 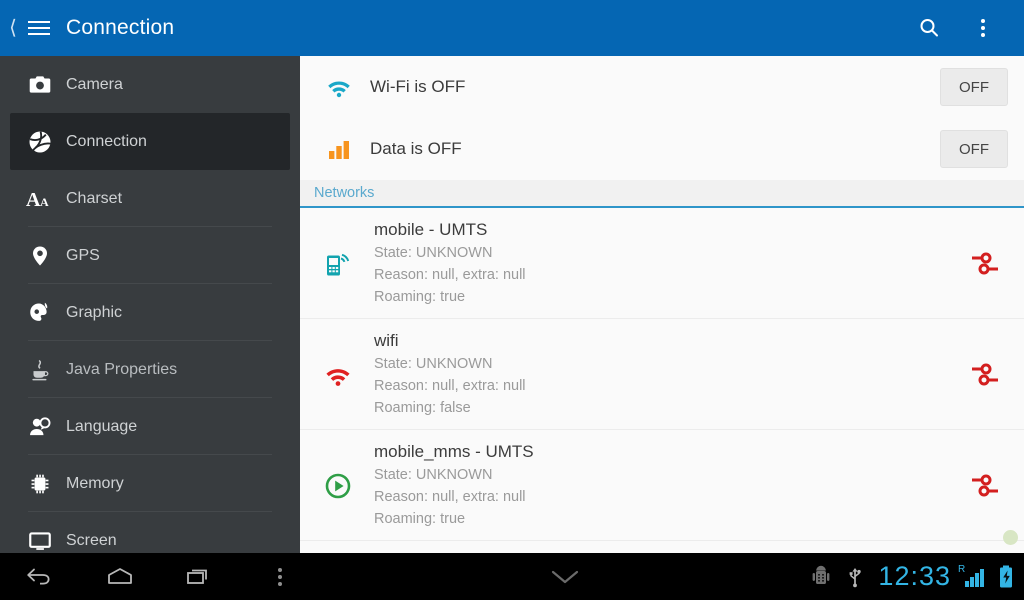 I want to click on sidebar-item-label: Connection, so click(x=106, y=141).